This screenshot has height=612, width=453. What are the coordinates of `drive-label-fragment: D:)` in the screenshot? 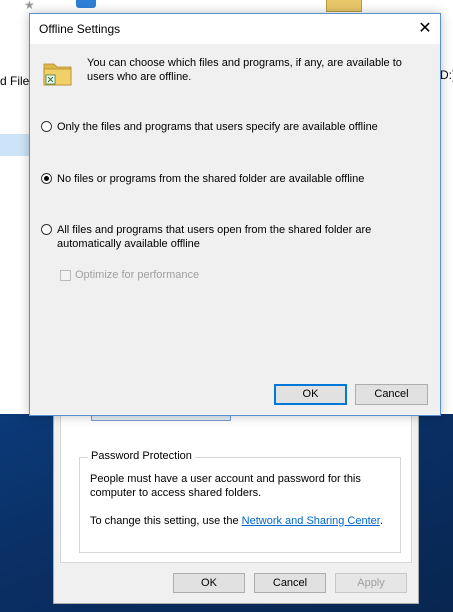 It's located at (446, 75).